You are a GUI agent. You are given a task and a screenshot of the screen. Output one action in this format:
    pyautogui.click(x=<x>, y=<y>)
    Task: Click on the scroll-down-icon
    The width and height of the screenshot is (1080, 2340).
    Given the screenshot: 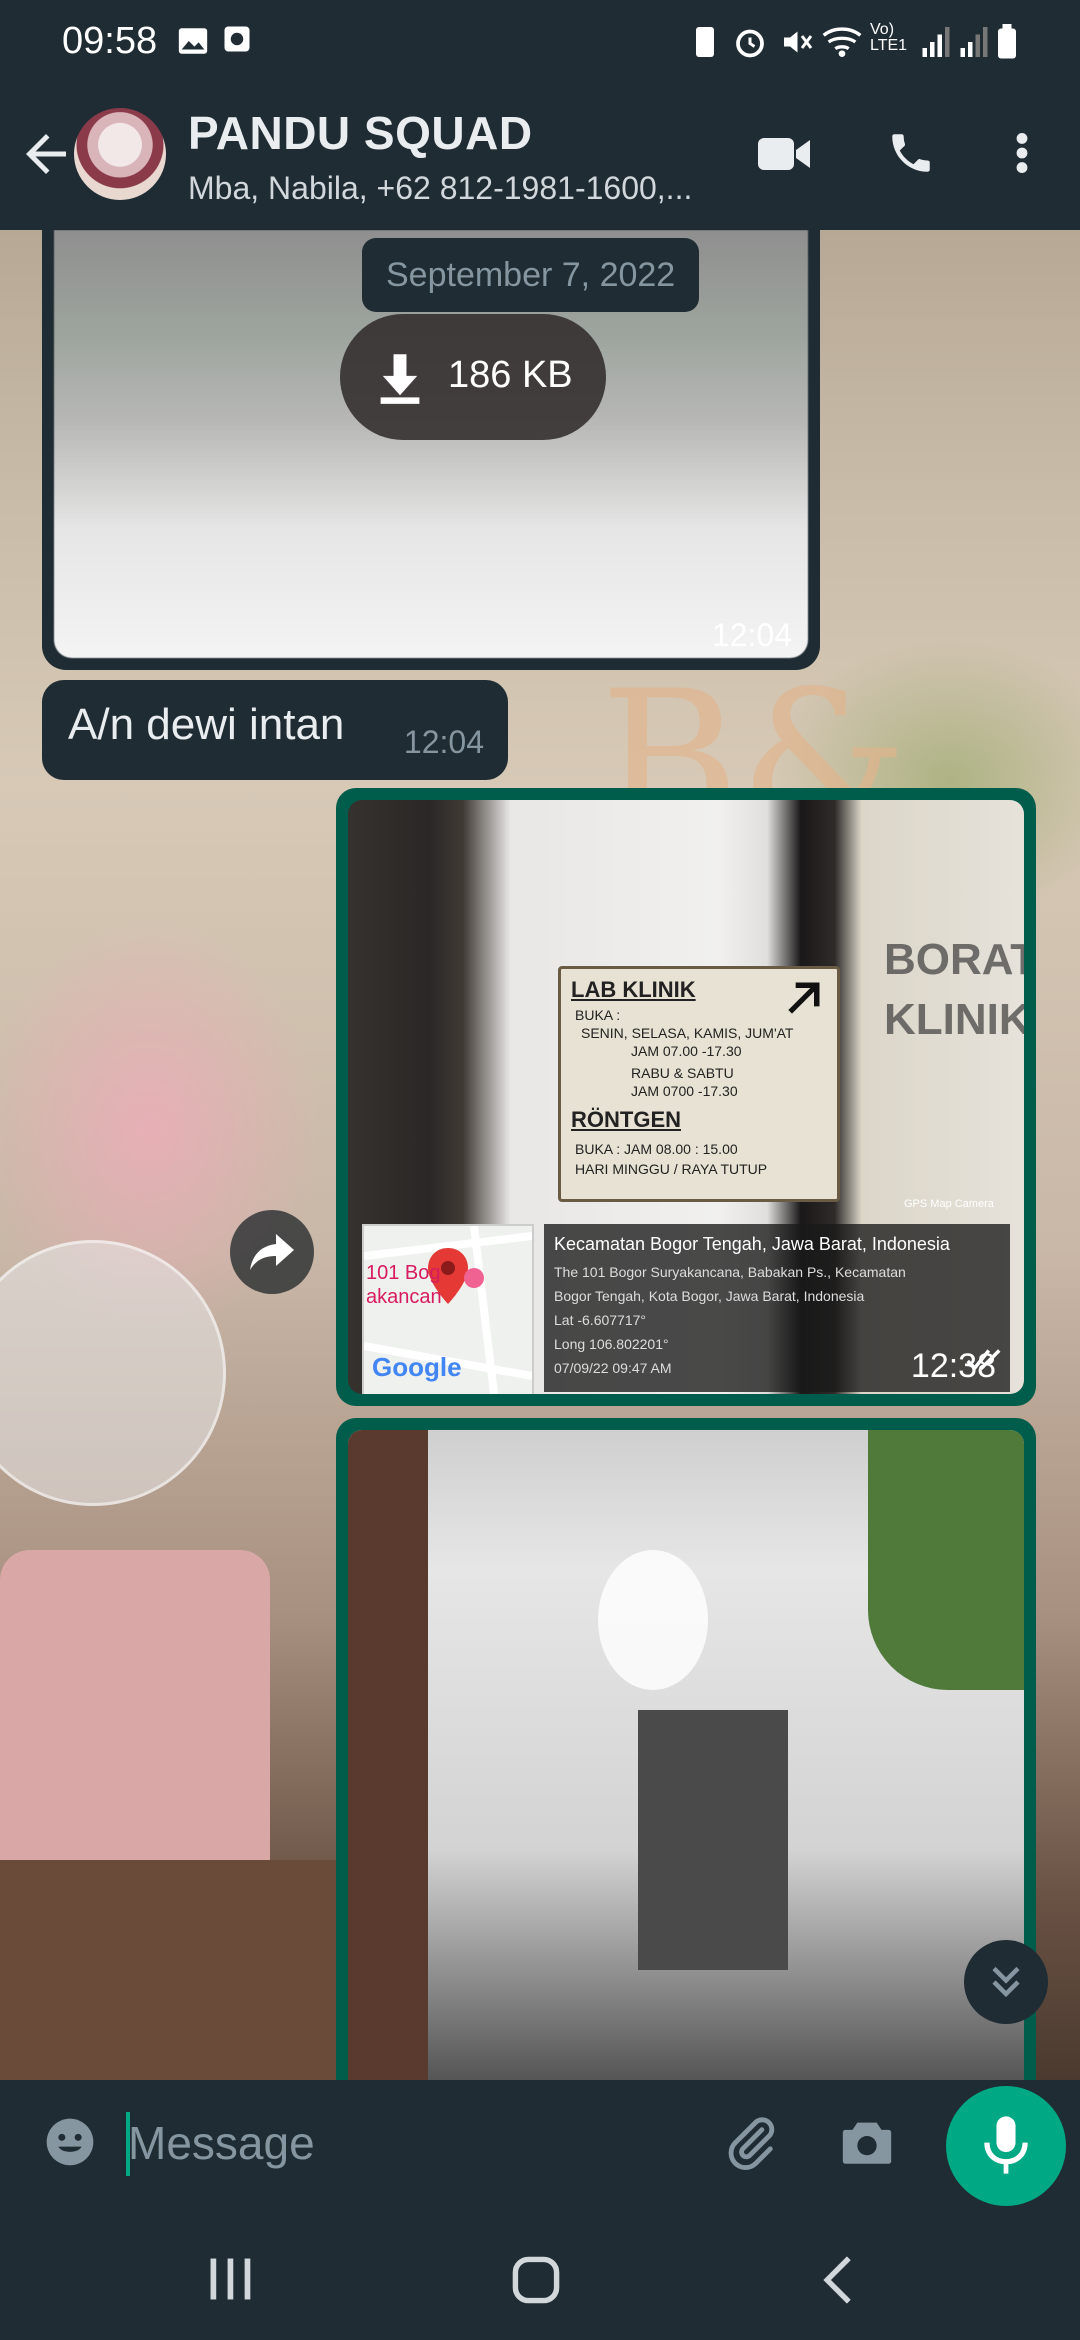 What is the action you would take?
    pyautogui.click(x=1006, y=1984)
    